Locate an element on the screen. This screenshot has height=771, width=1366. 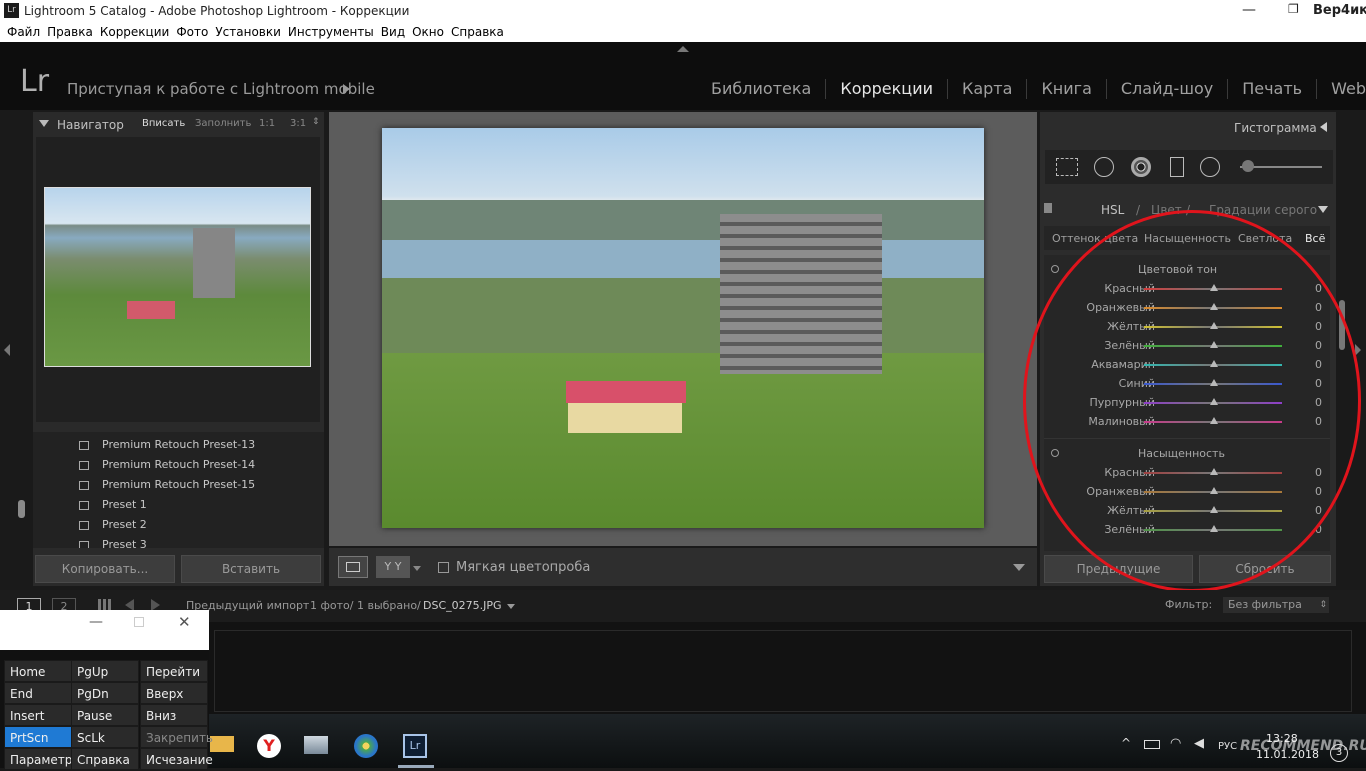
language-indicator: РУС is located at coordinates (1227, 746).